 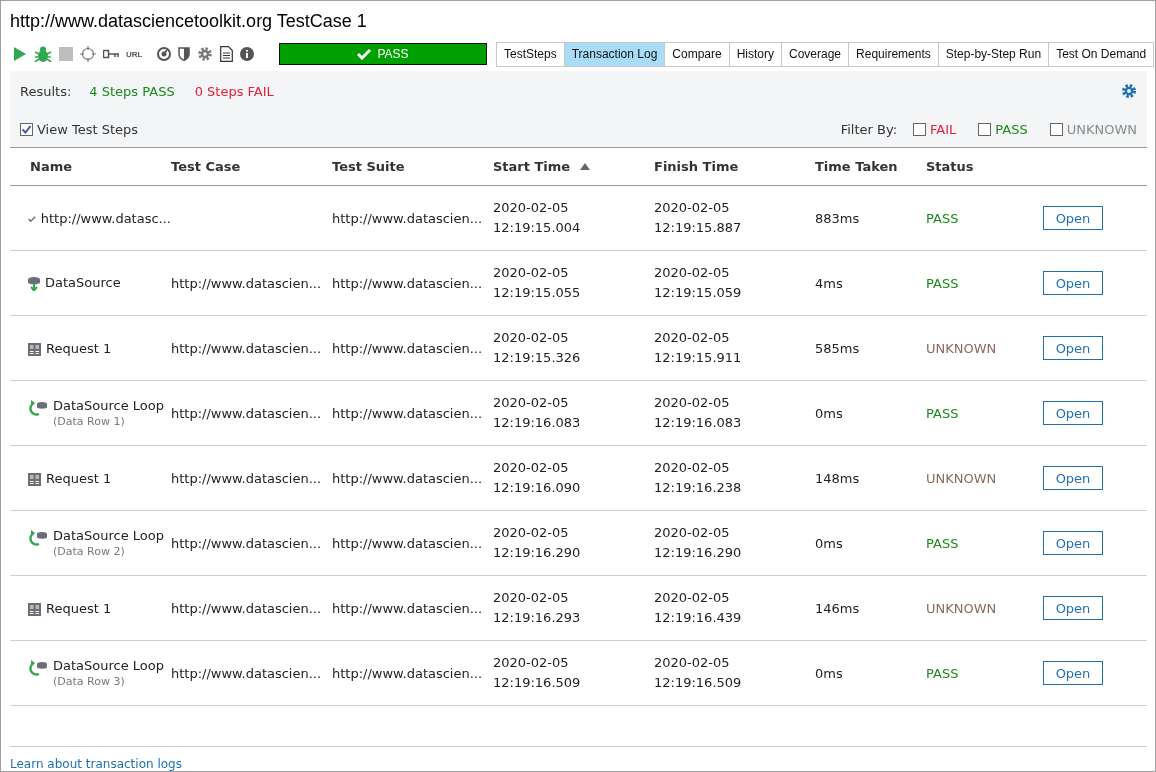 What do you see at coordinates (837, 218) in the screenshot?
I see `table-cell: 883ms` at bounding box center [837, 218].